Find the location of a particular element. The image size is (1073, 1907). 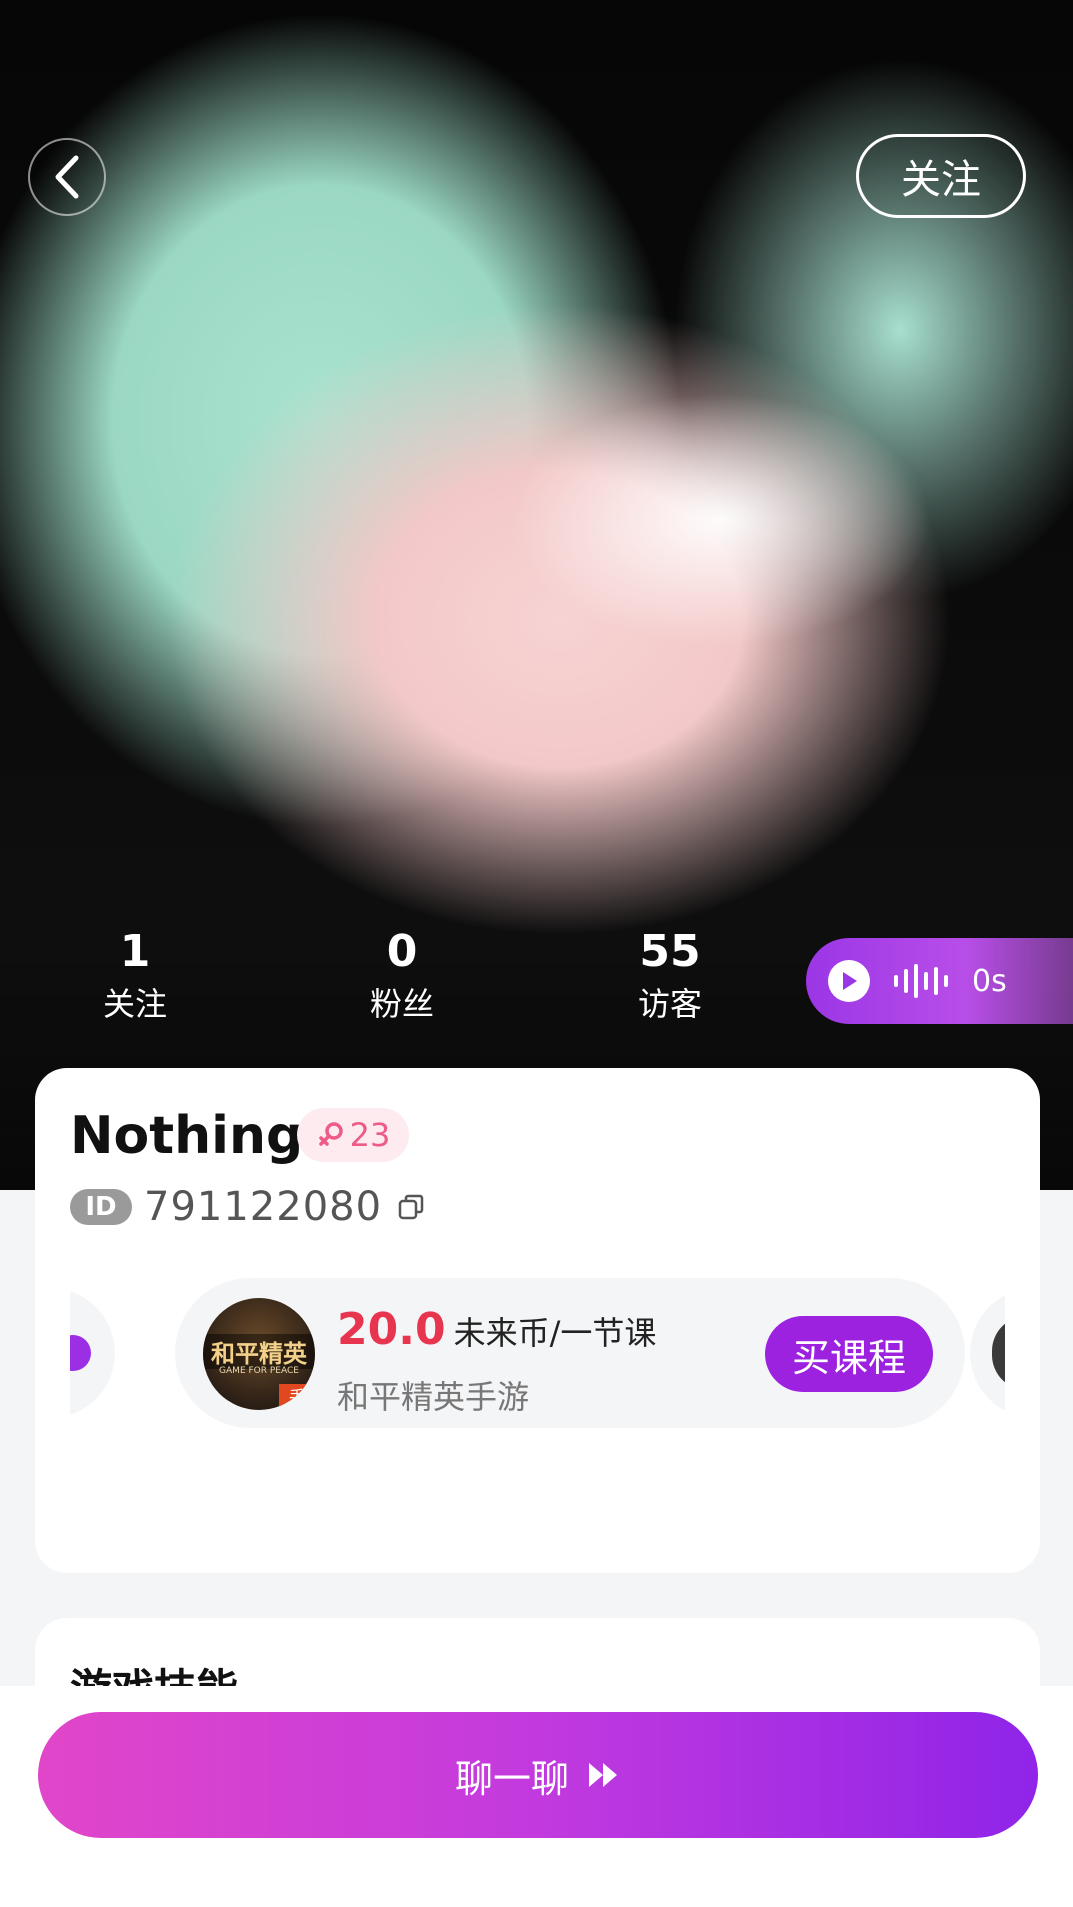

play-icon is located at coordinates (849, 981).